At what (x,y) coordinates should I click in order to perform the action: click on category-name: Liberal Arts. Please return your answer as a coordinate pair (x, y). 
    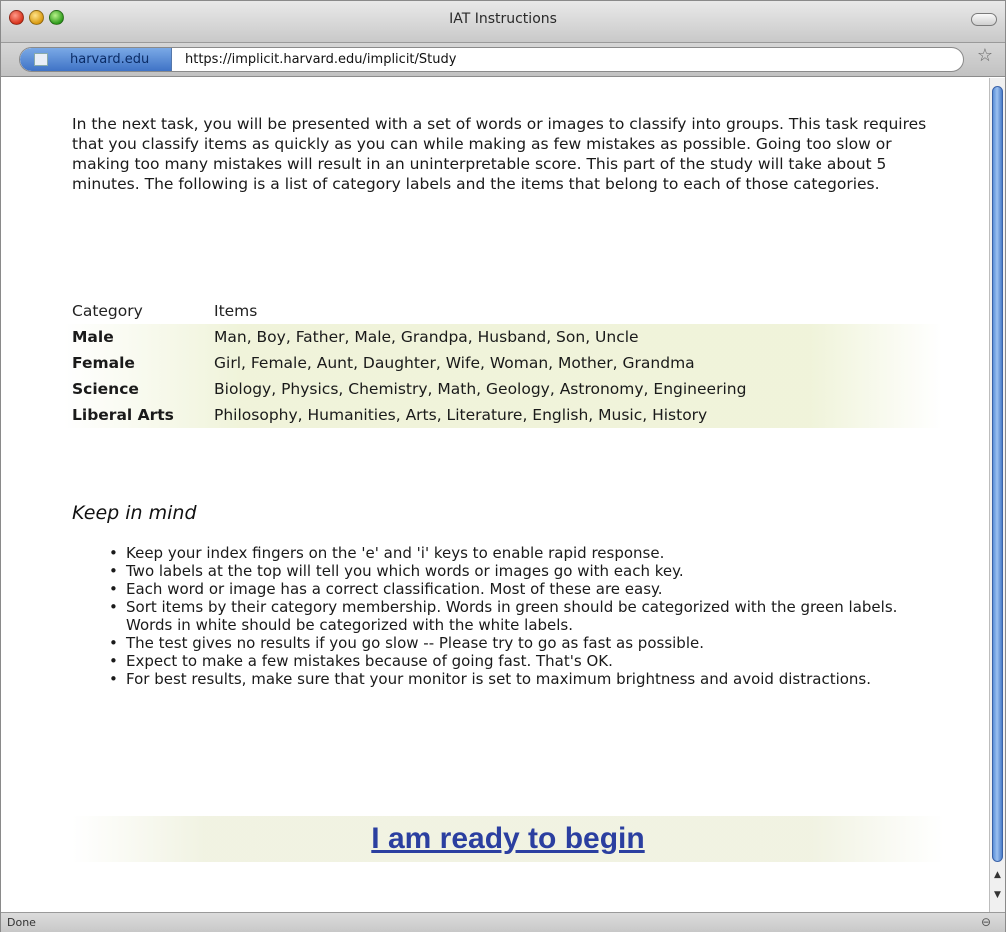
    Looking at the image, I should click on (123, 415).